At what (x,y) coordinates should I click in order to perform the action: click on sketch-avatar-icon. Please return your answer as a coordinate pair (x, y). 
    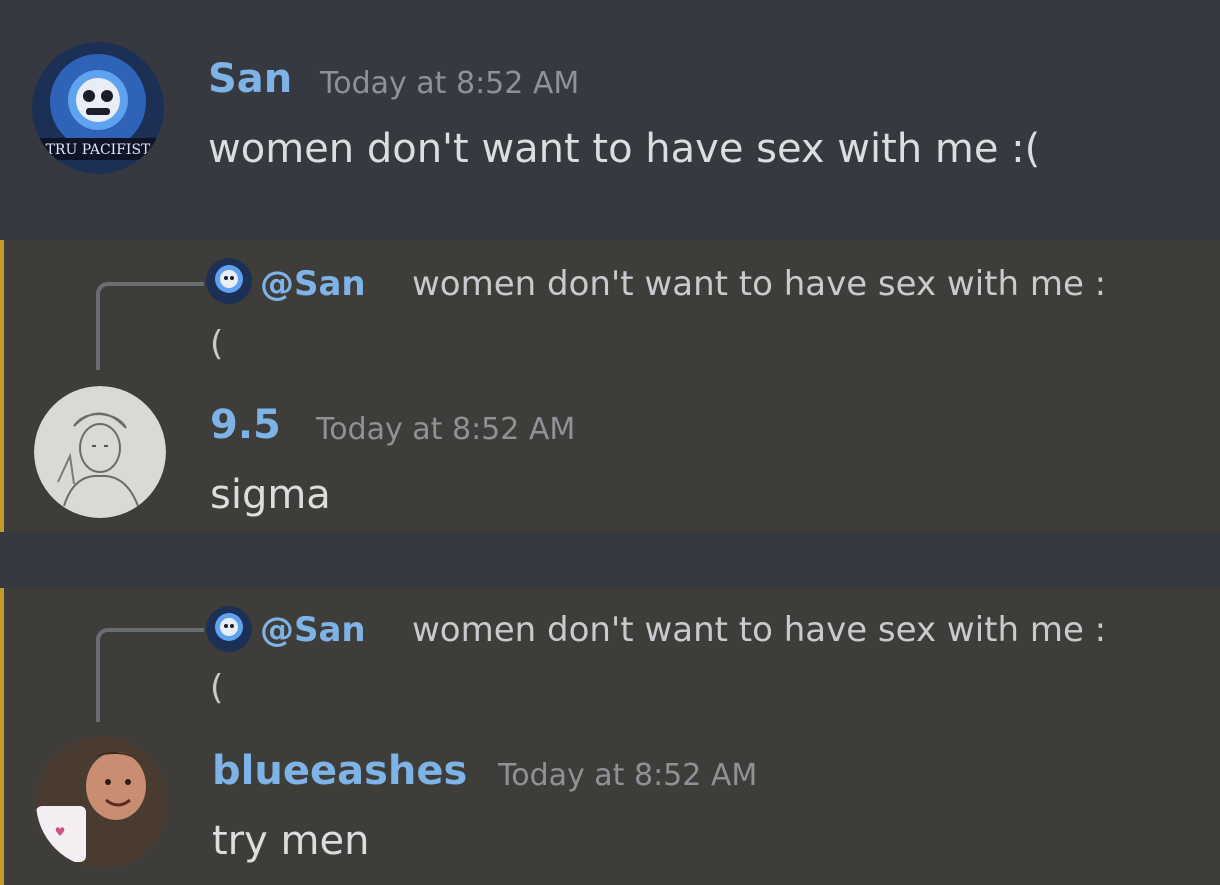
    Looking at the image, I should click on (100, 452).